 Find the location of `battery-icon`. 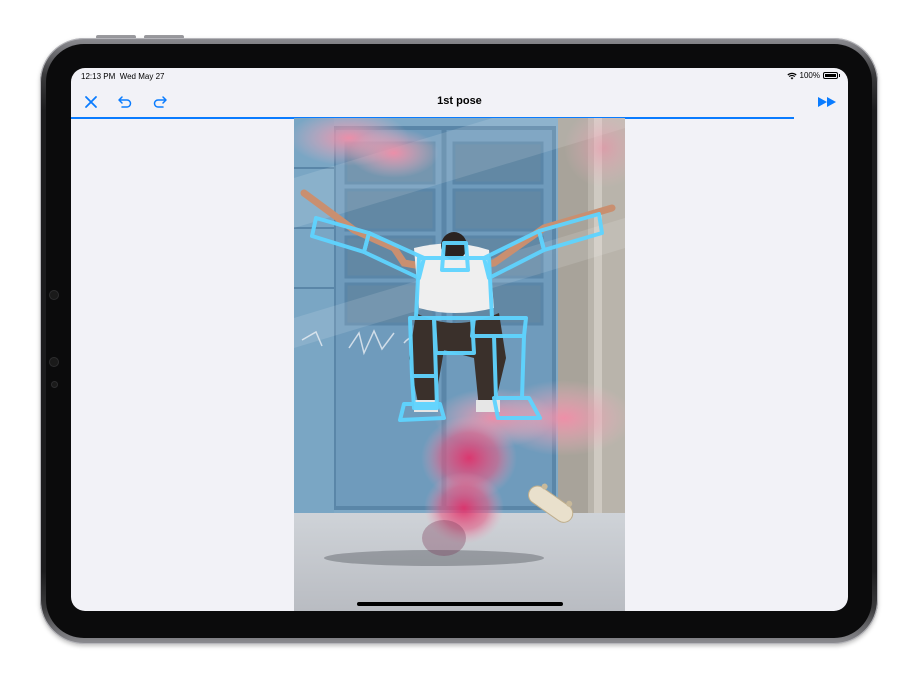

battery-icon is located at coordinates (831, 75).